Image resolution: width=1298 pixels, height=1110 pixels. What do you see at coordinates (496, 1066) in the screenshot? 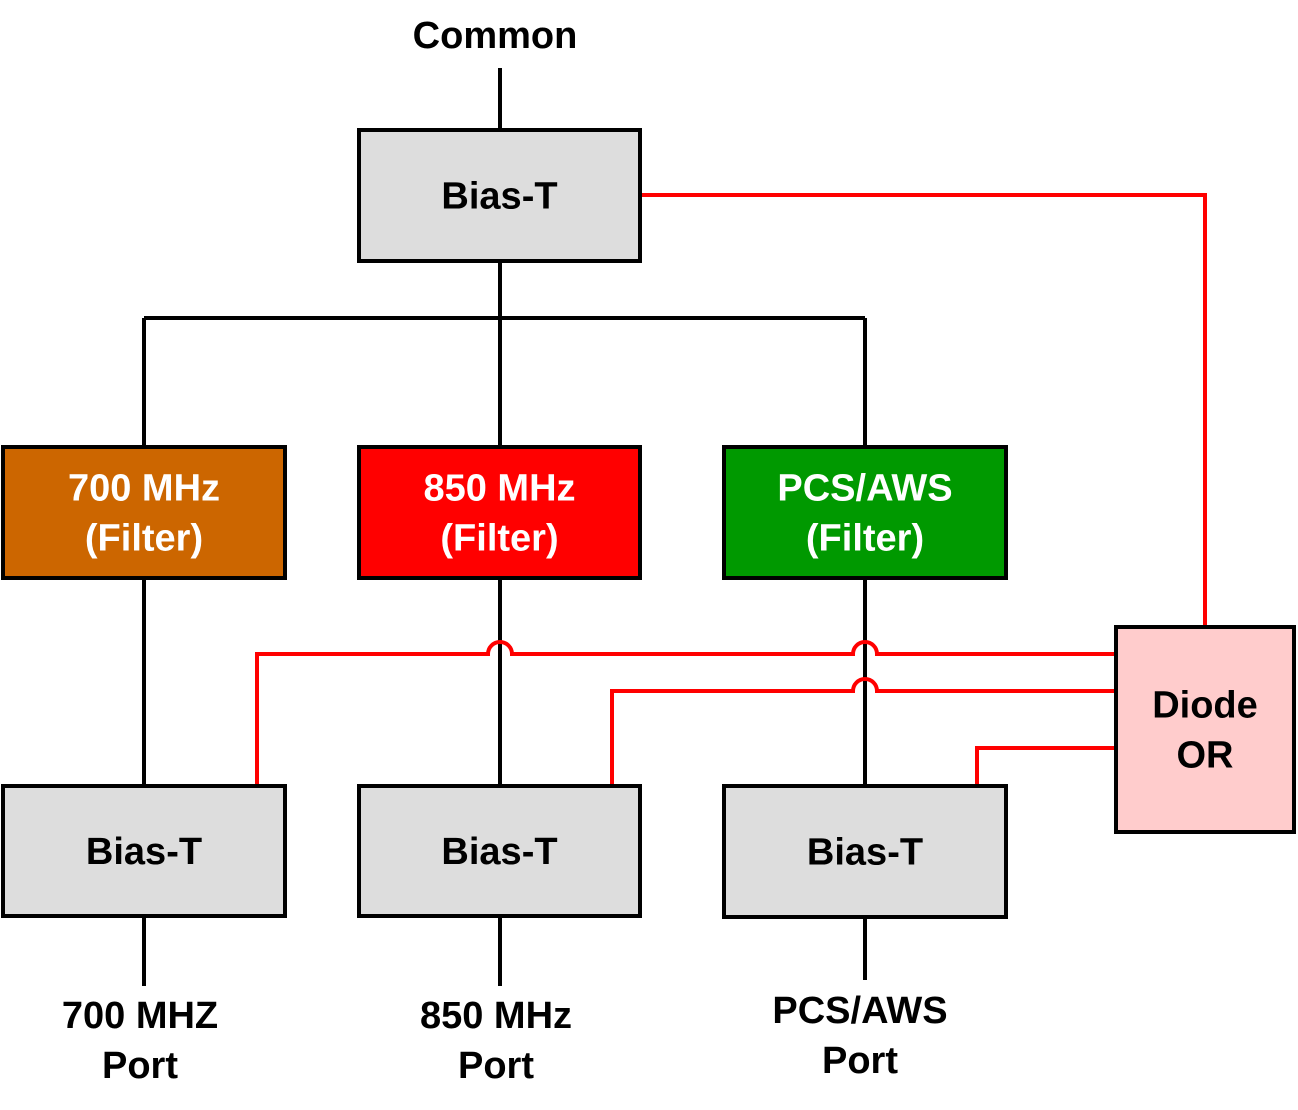
I see `port-850-label-2: Port` at bounding box center [496, 1066].